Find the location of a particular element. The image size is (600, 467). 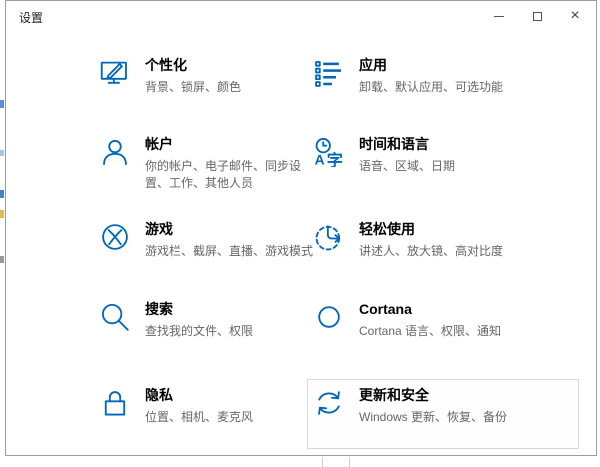

time-language-icon: A 字 is located at coordinates (330, 153).